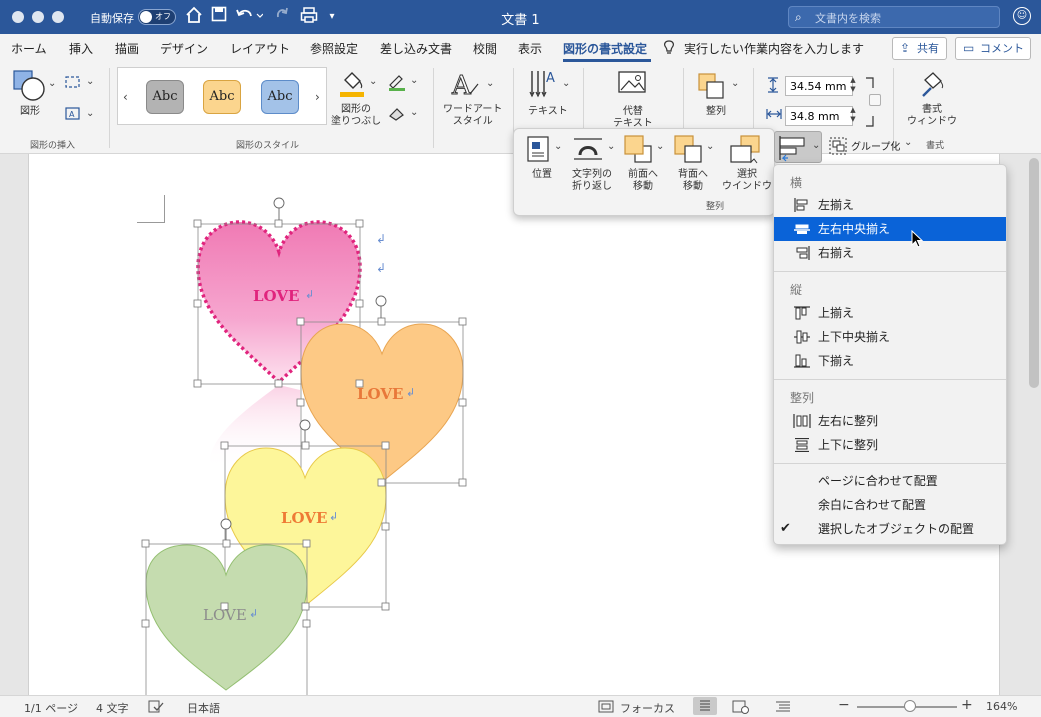  What do you see at coordinates (633, 117) in the screenshot?
I see `alt-text-label: 代替 テキスト` at bounding box center [633, 117].